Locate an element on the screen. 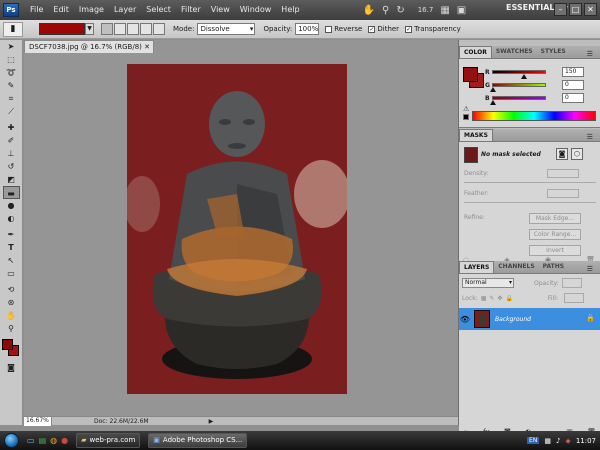  spot-heal-tool-icon: ✚ is located at coordinates (11, 127).